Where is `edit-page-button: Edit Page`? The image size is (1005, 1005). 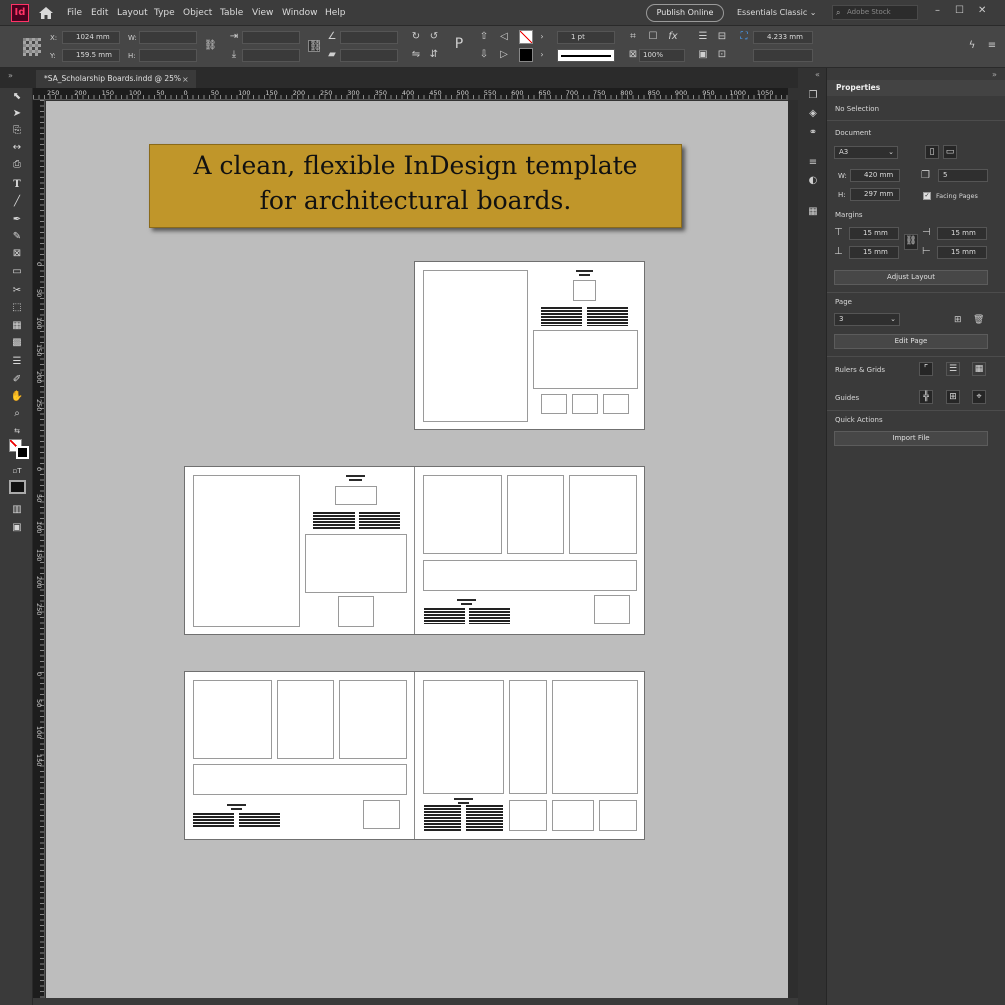 edit-page-button: Edit Page is located at coordinates (911, 341).